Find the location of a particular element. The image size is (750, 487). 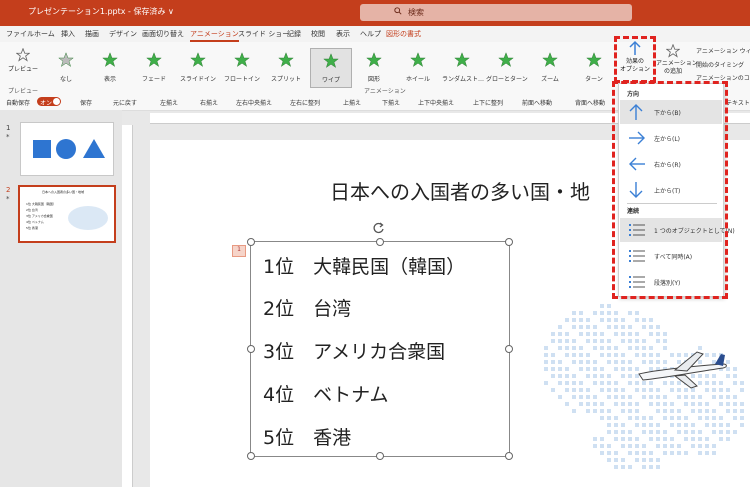

tab-insert: 挿入 is located at coordinates (68, 34).